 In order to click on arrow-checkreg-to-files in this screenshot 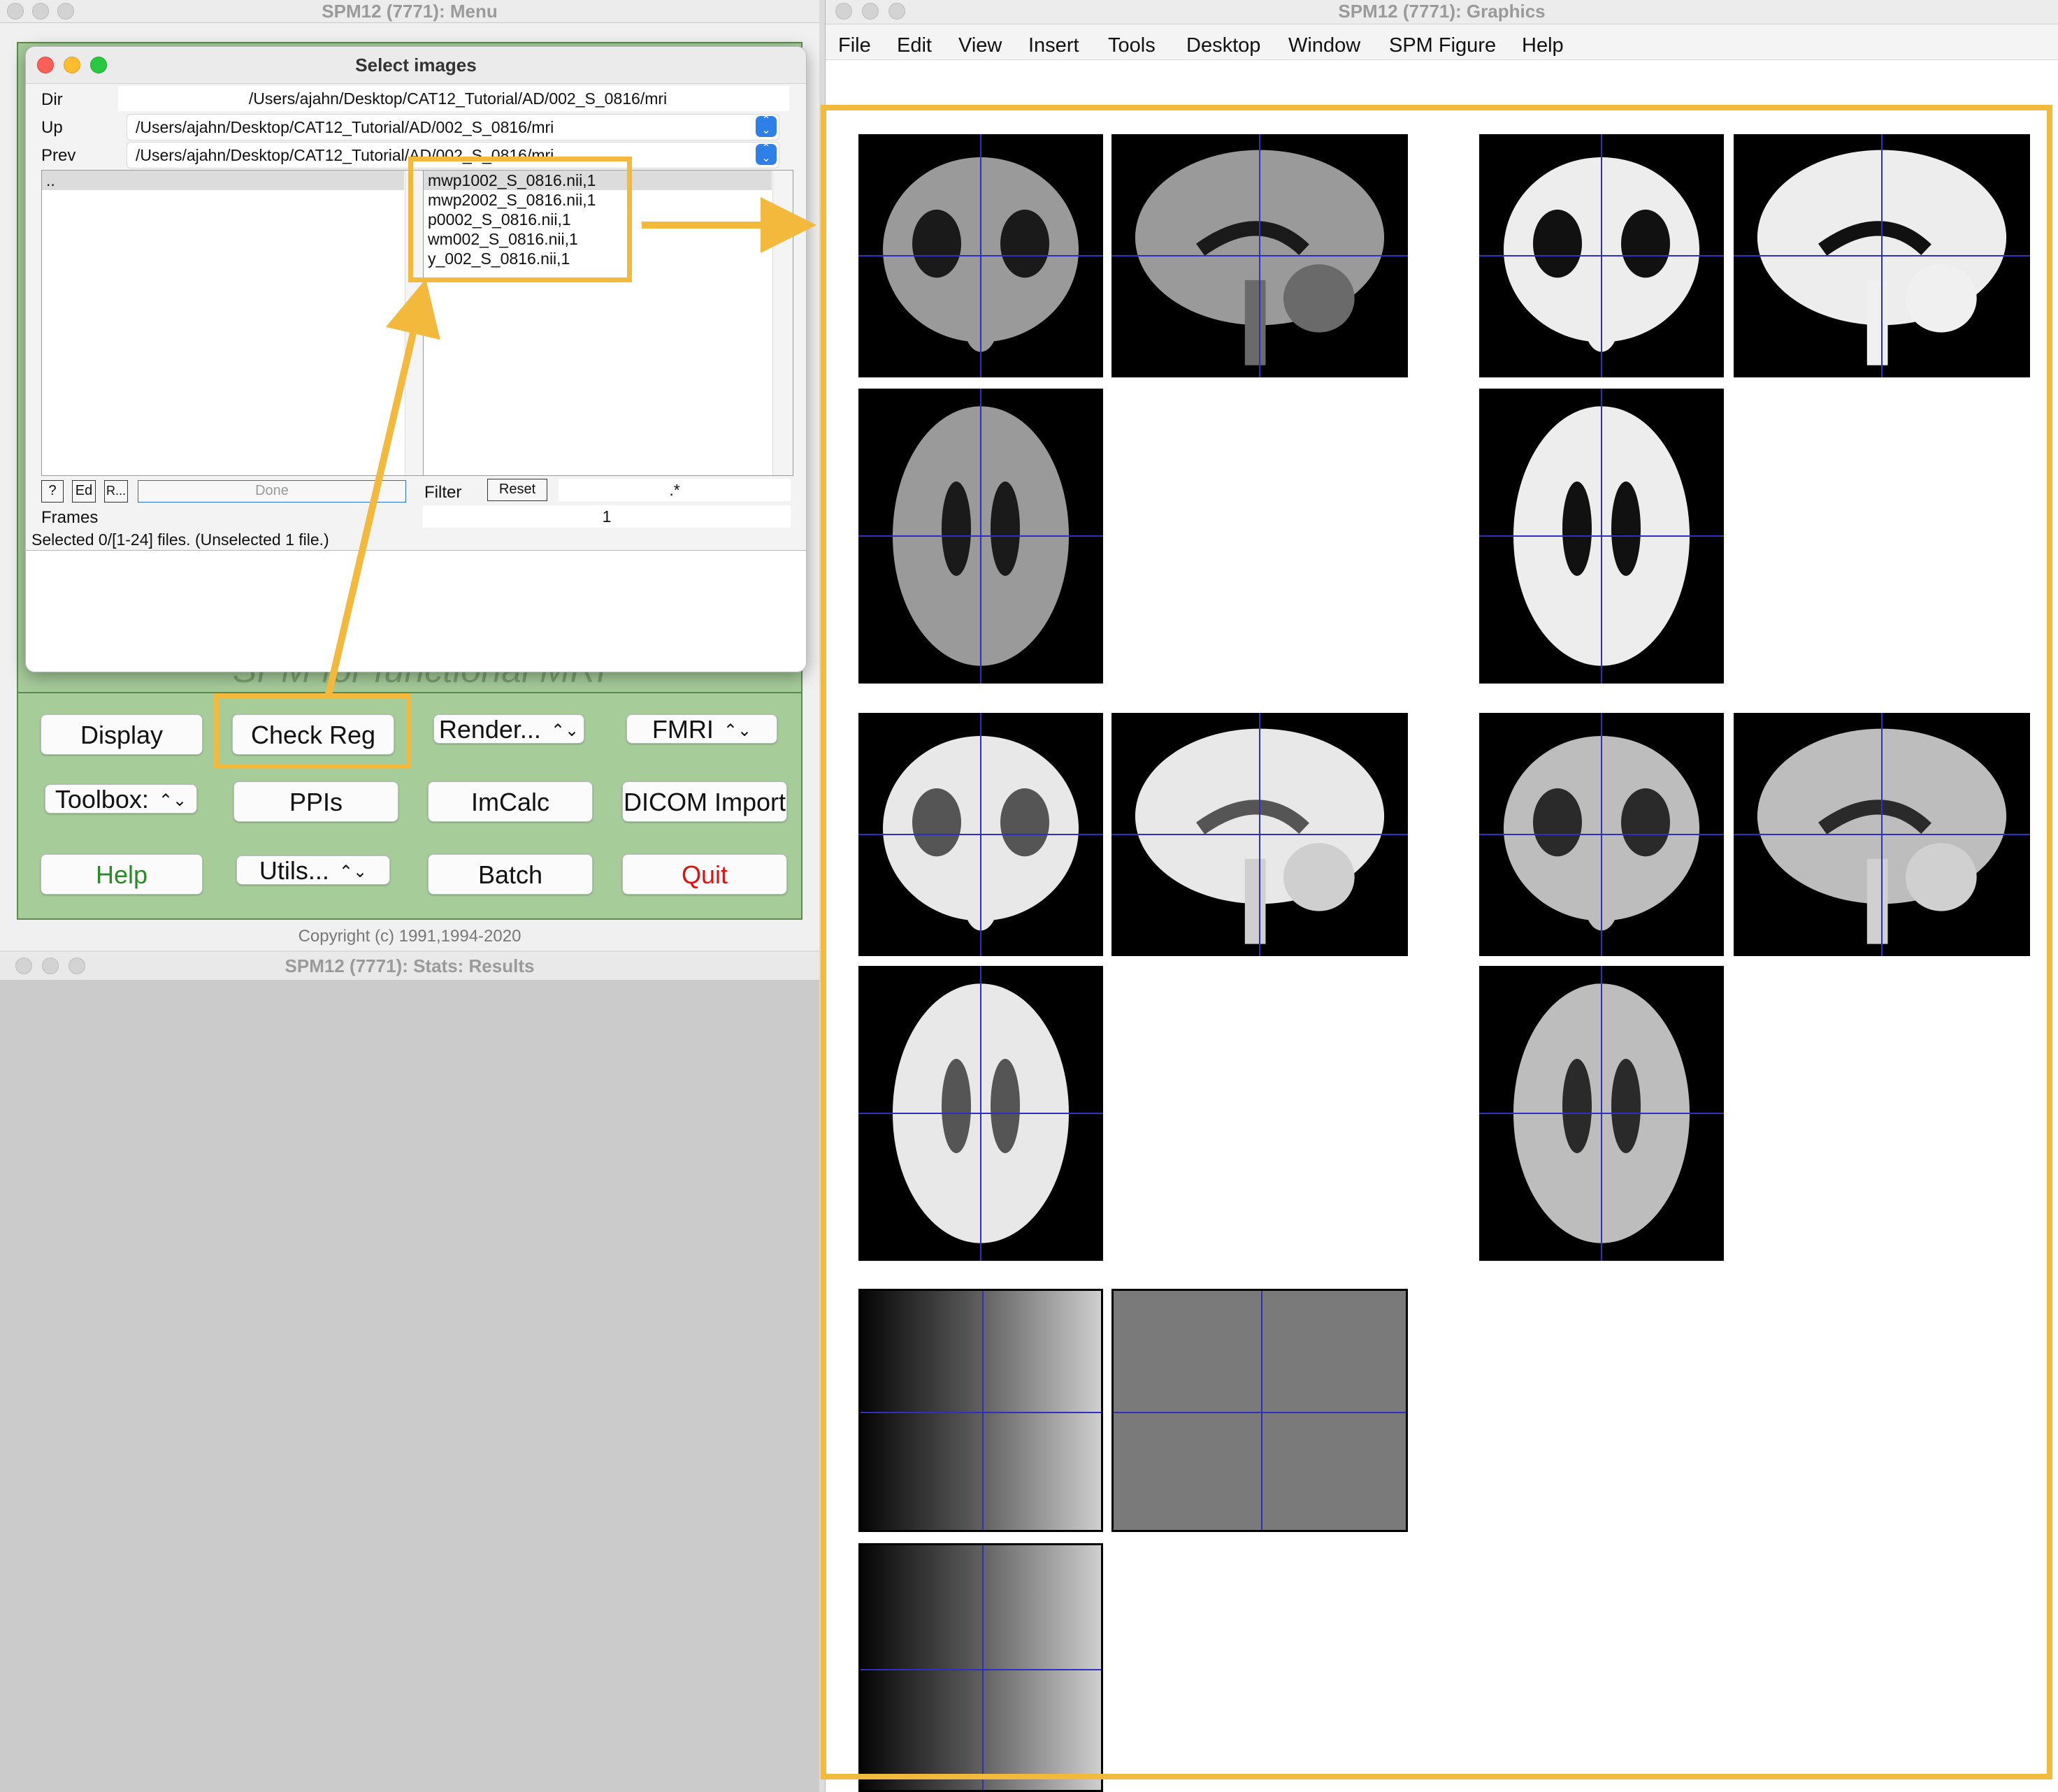, I will do `click(382, 487)`.